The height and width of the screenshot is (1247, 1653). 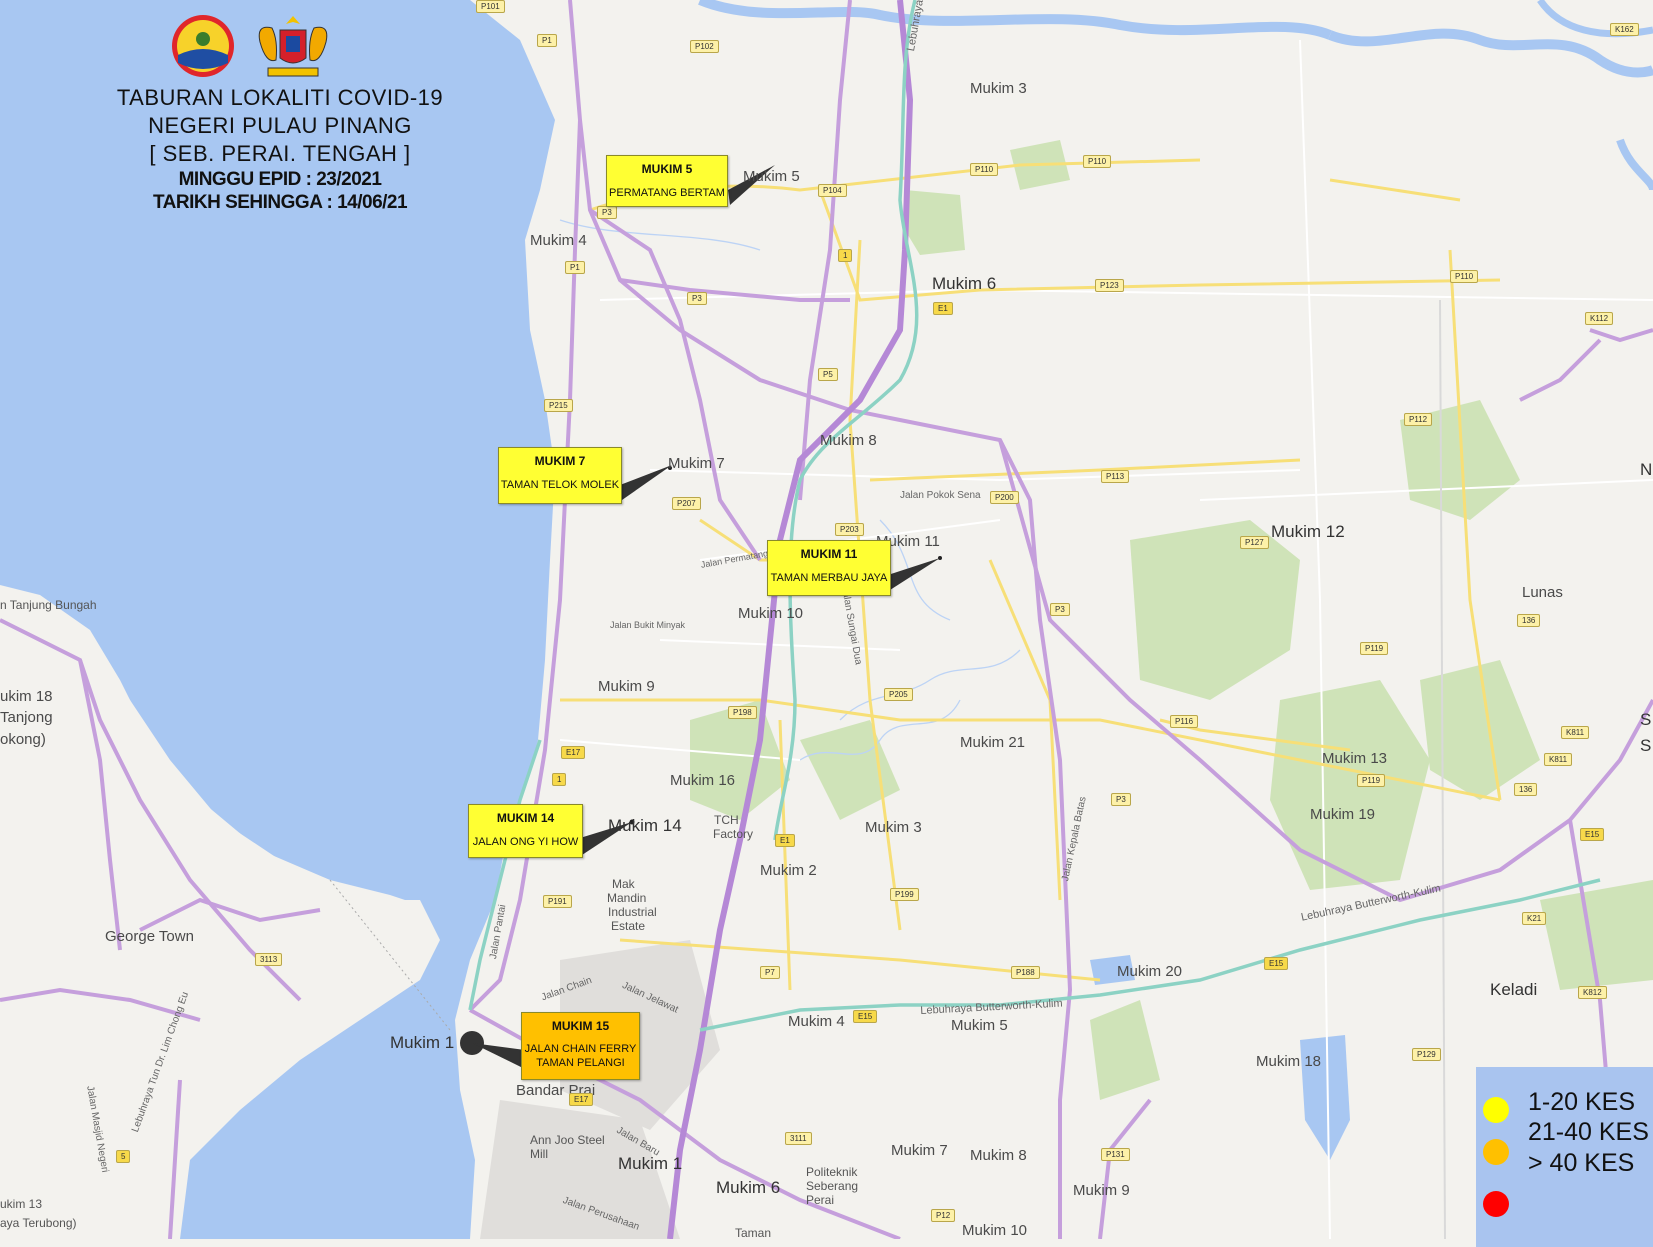 I want to click on place-label: Mukim 8, so click(x=998, y=1155).